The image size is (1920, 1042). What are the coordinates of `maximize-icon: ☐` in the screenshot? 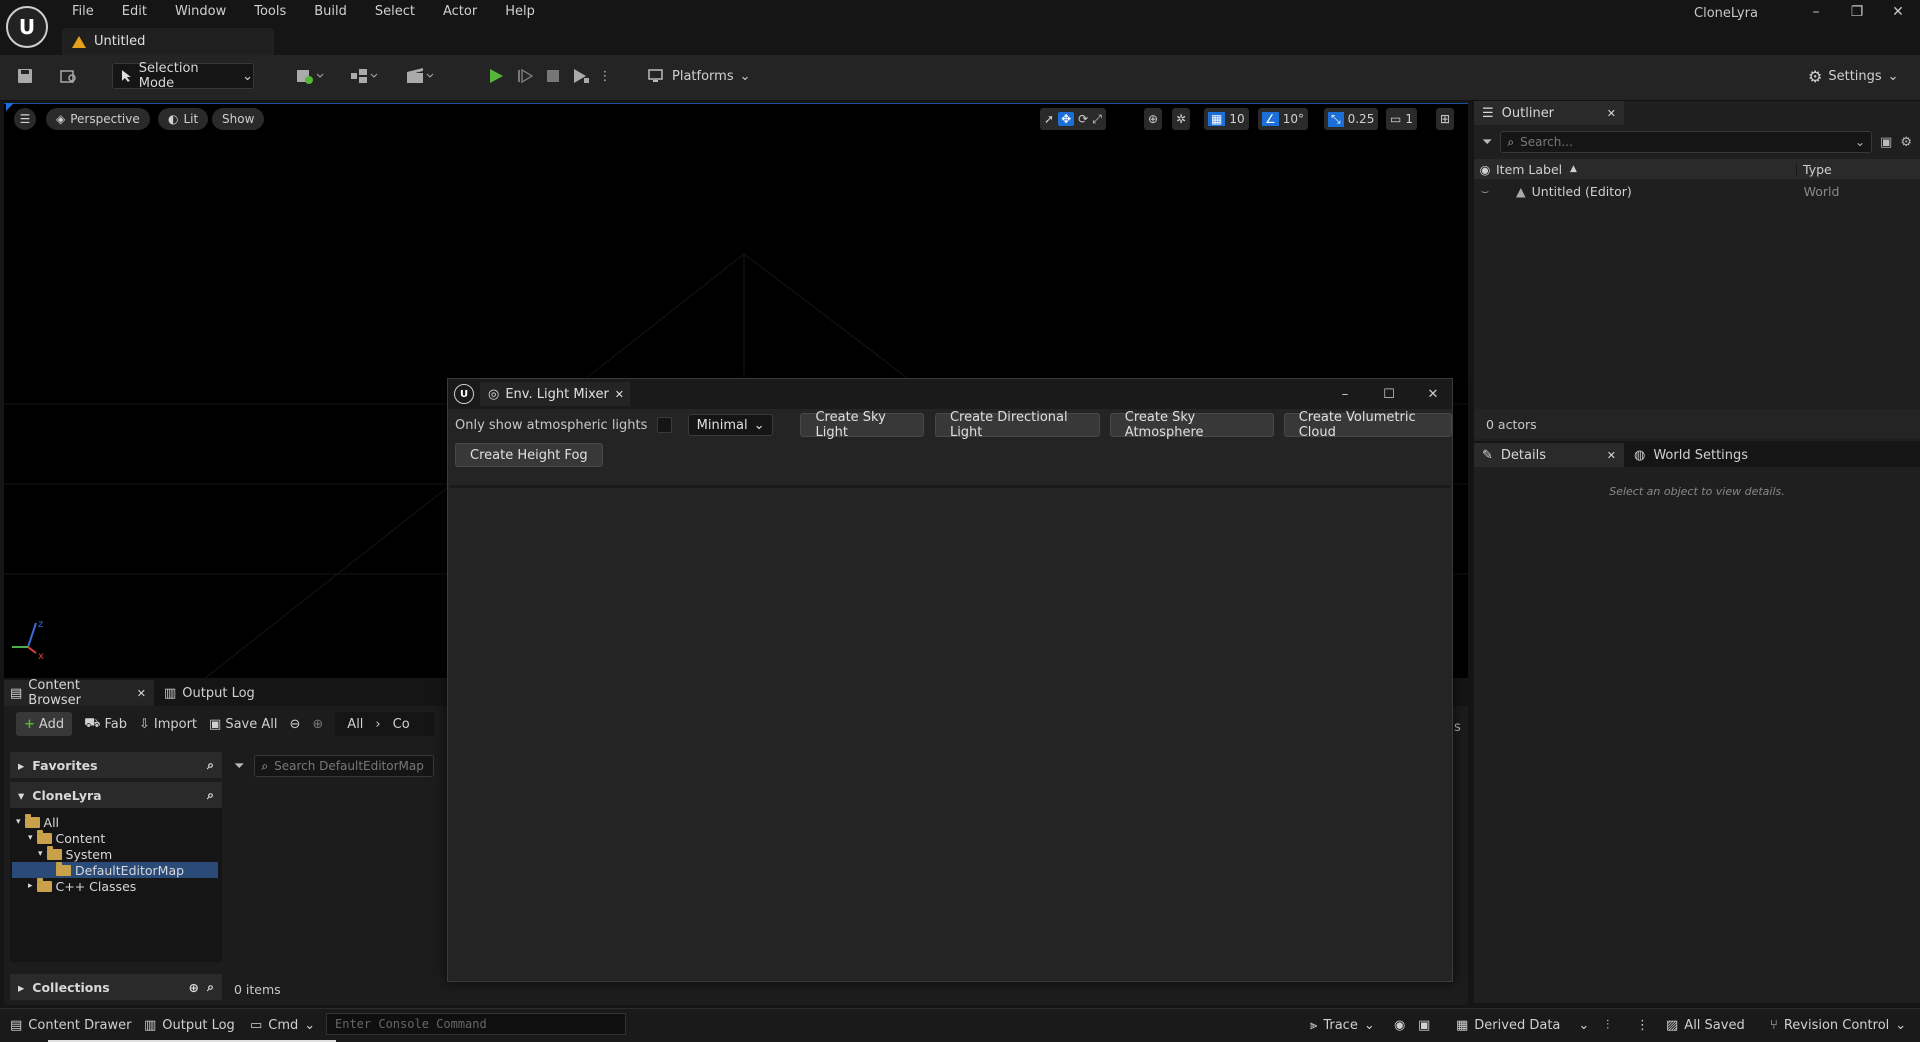 It's located at (1389, 394).